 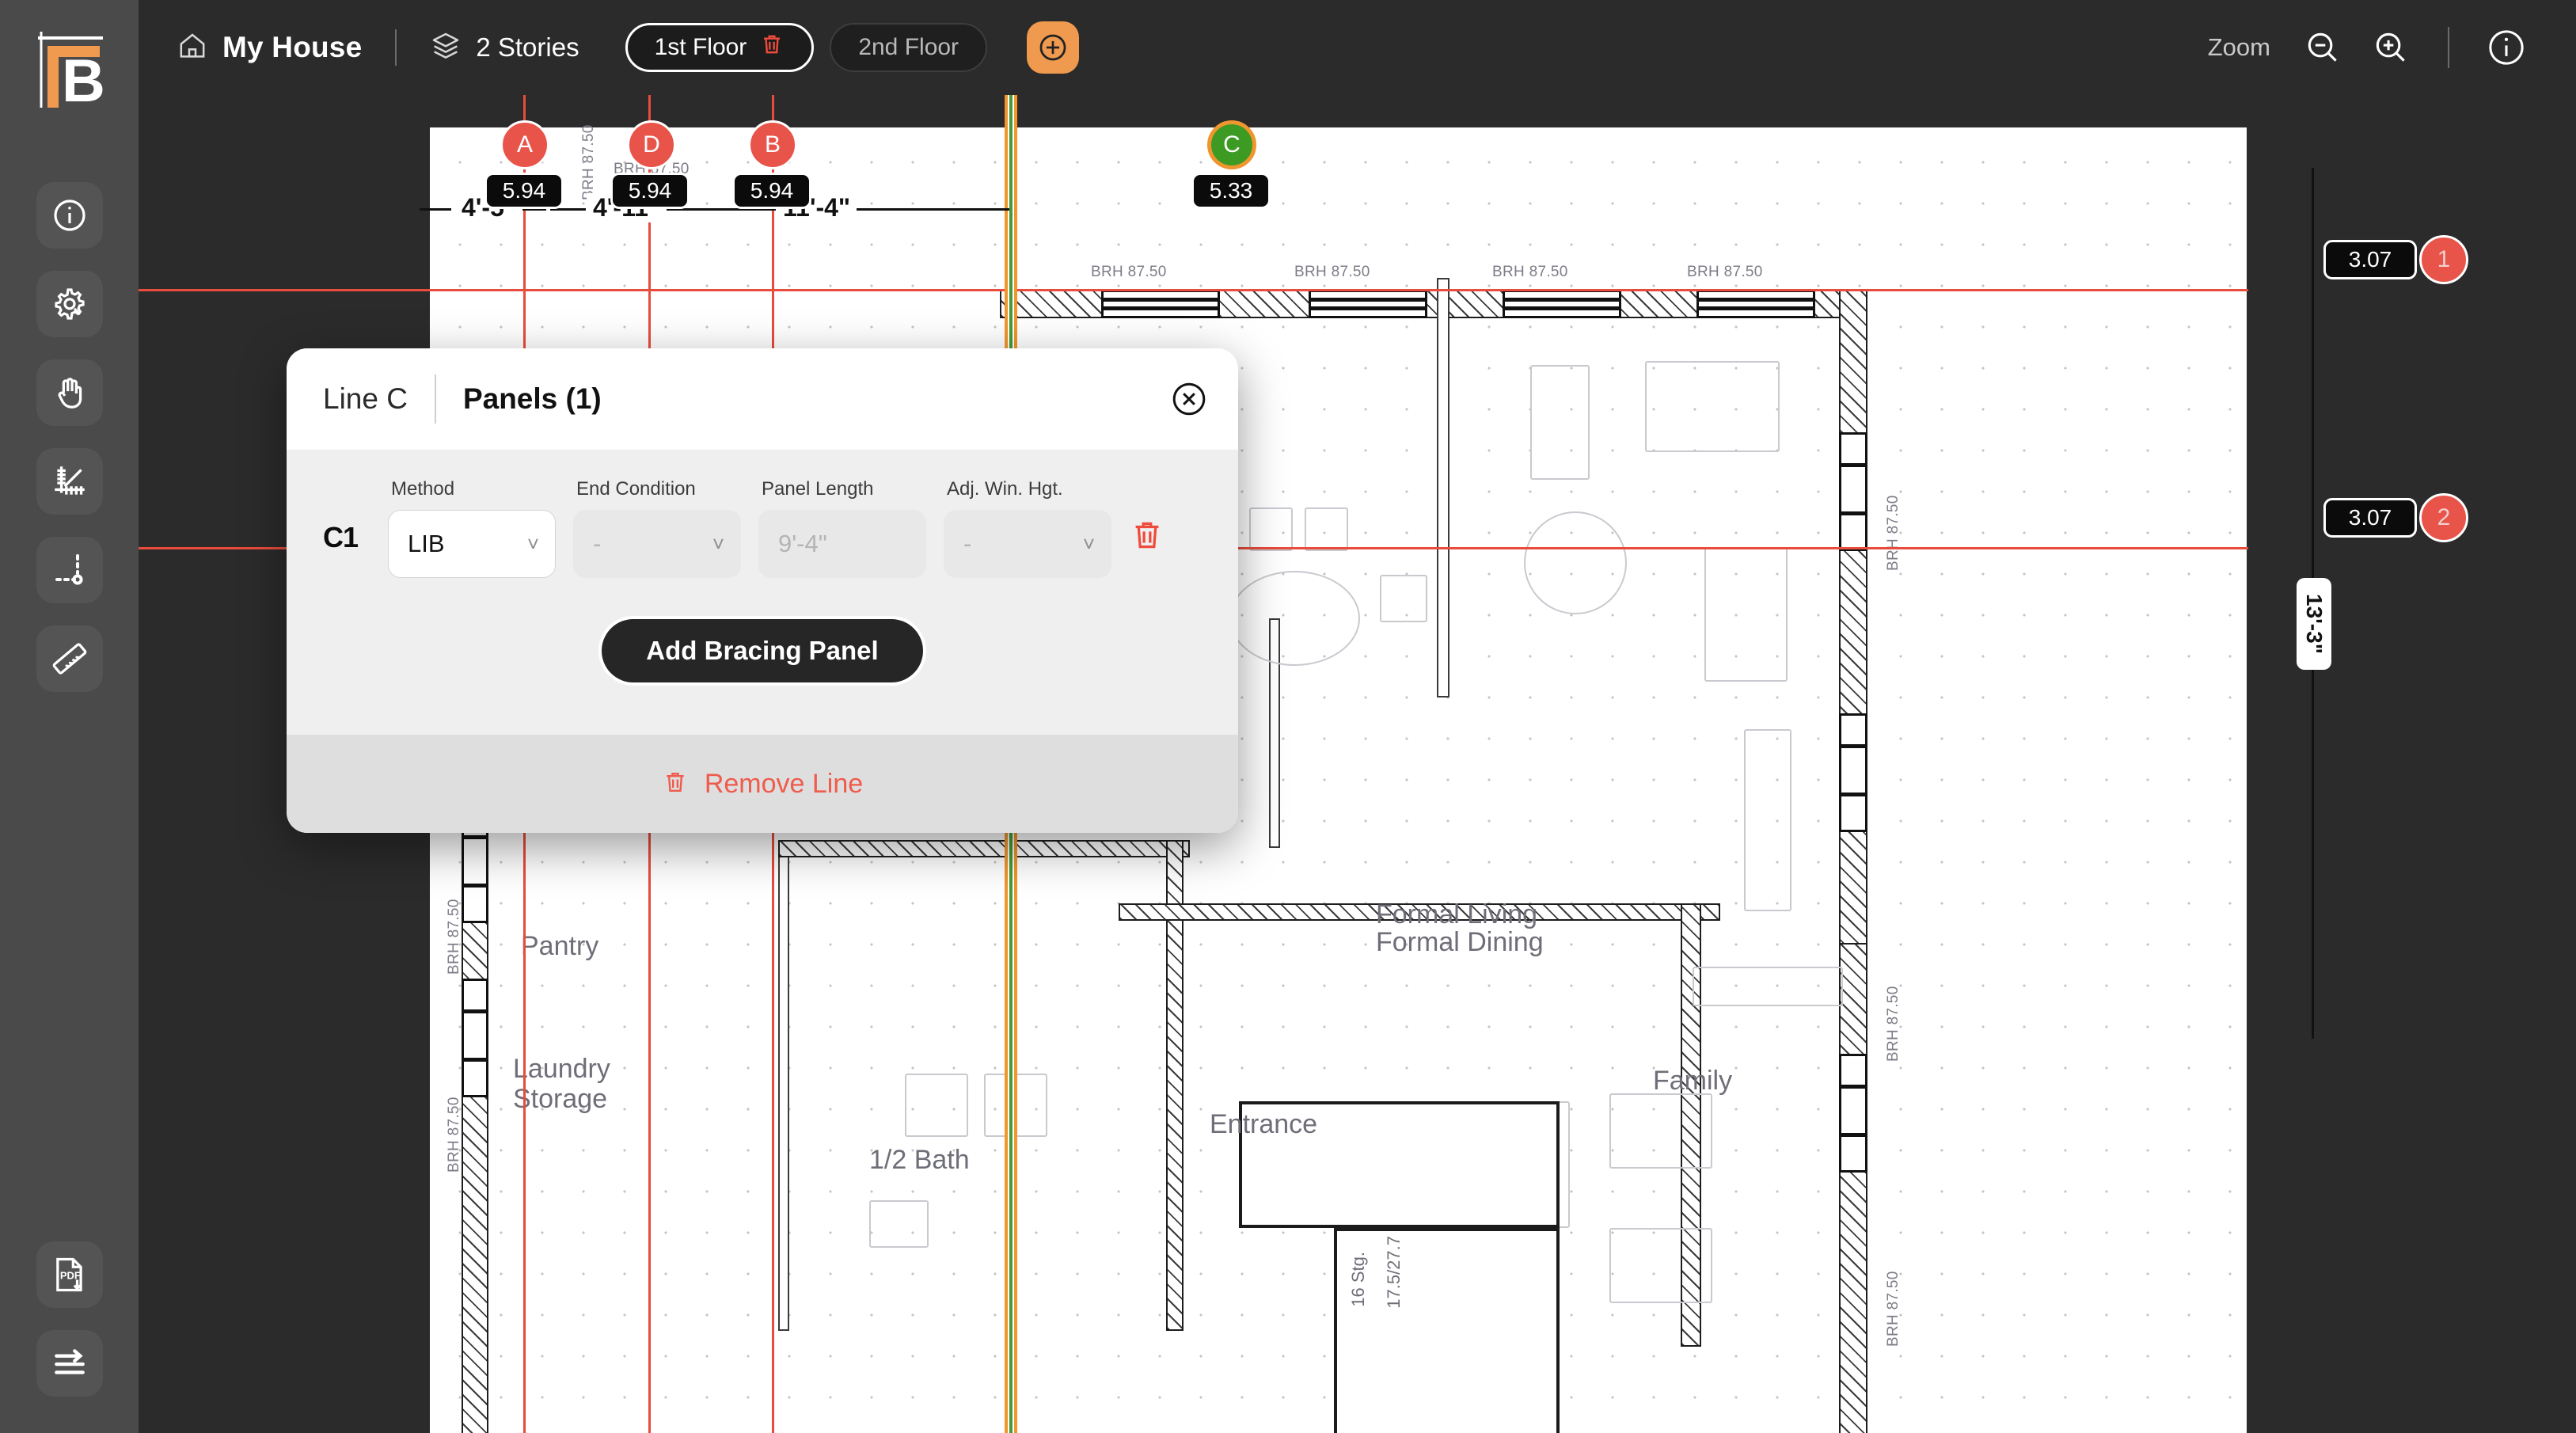 I want to click on floor-tab-1st-label: 1st Floor, so click(x=701, y=47).